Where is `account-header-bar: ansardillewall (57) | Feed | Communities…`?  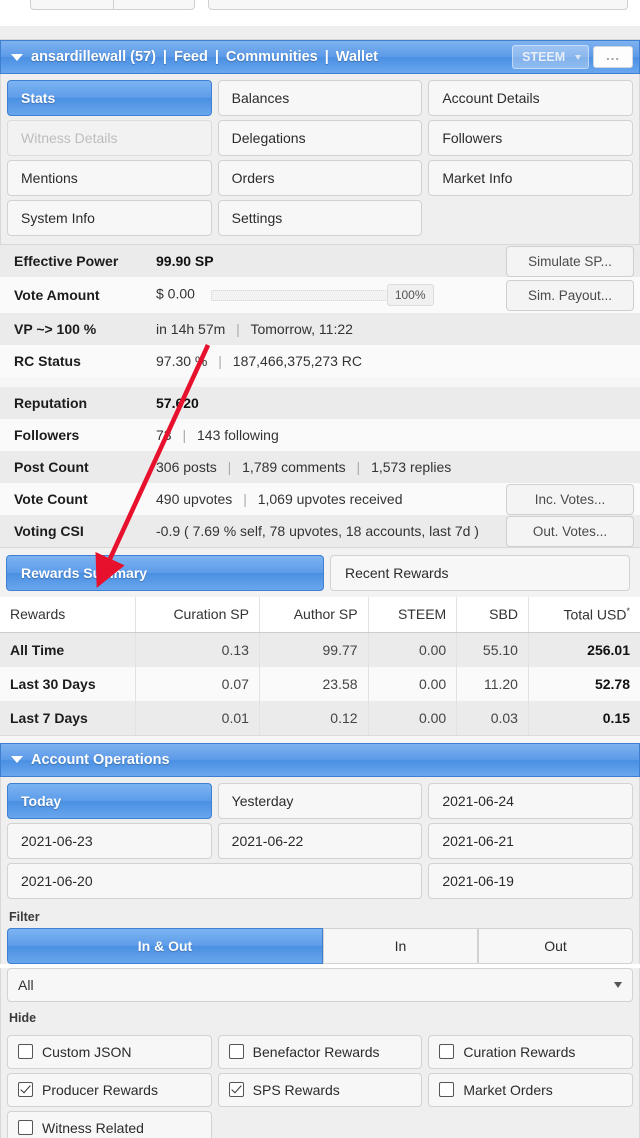
account-header-bar: ansardillewall (57) | Feed | Communities… is located at coordinates (320, 57).